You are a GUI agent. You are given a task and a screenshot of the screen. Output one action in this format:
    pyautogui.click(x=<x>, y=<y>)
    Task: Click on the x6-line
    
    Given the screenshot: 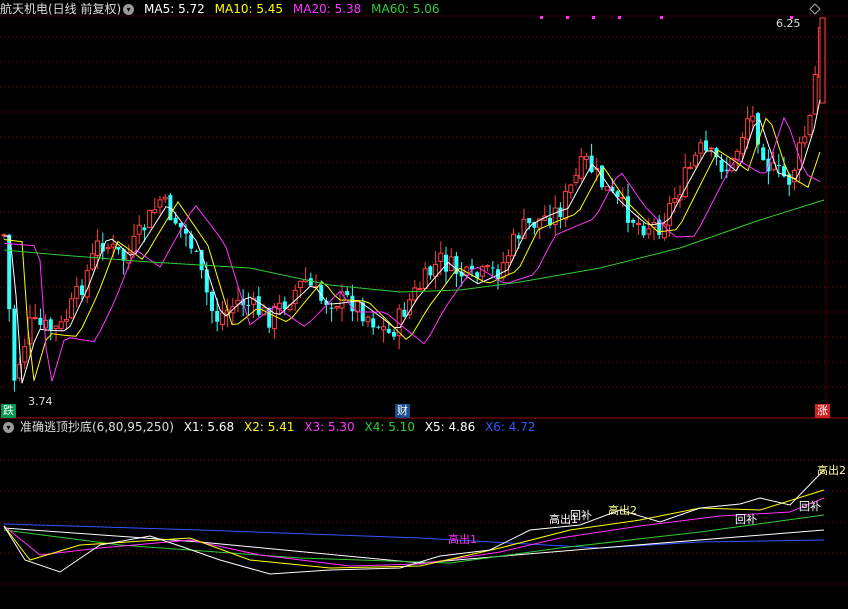 What is the action you would take?
    pyautogui.click(x=414, y=536)
    